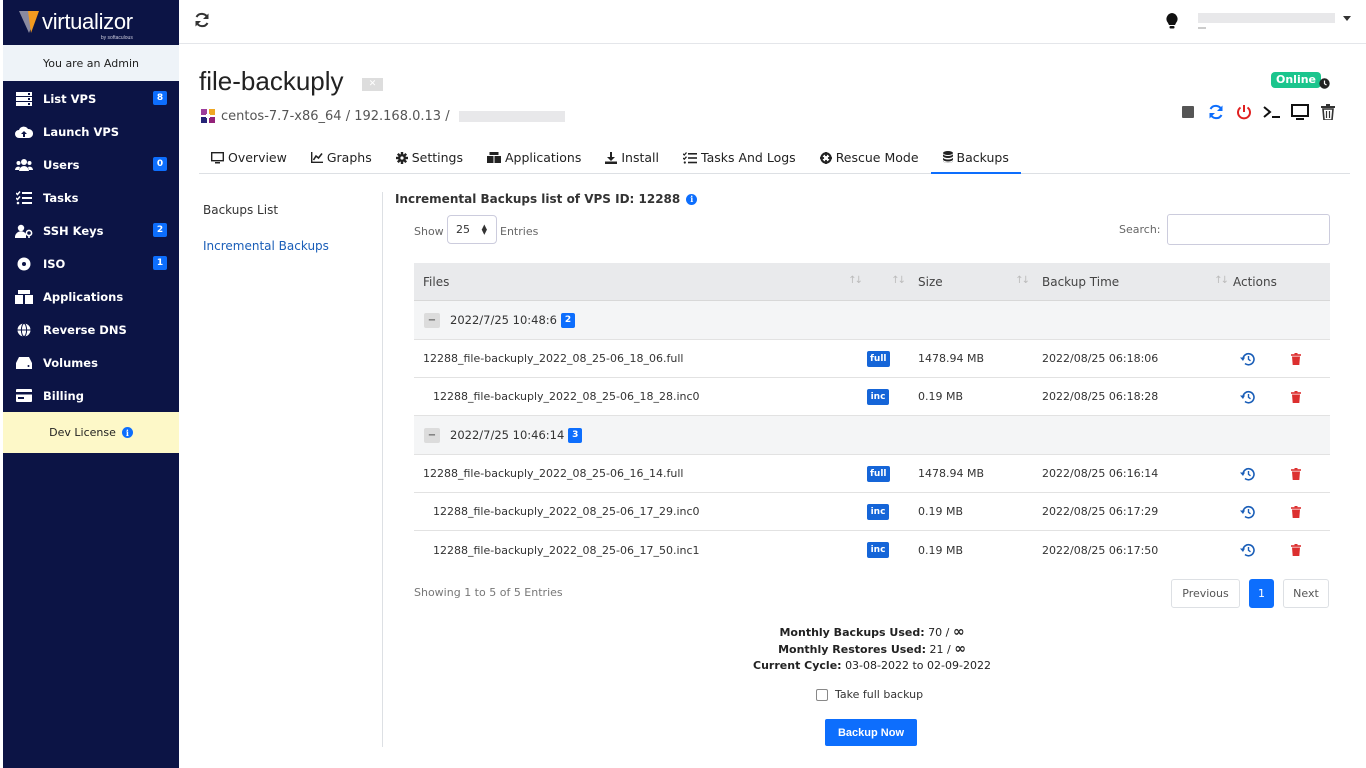 Image resolution: width=1366 pixels, height=768 pixels. Describe the element at coordinates (290, 210) in the screenshot. I see `submenu-backups-list: Backups List` at that location.